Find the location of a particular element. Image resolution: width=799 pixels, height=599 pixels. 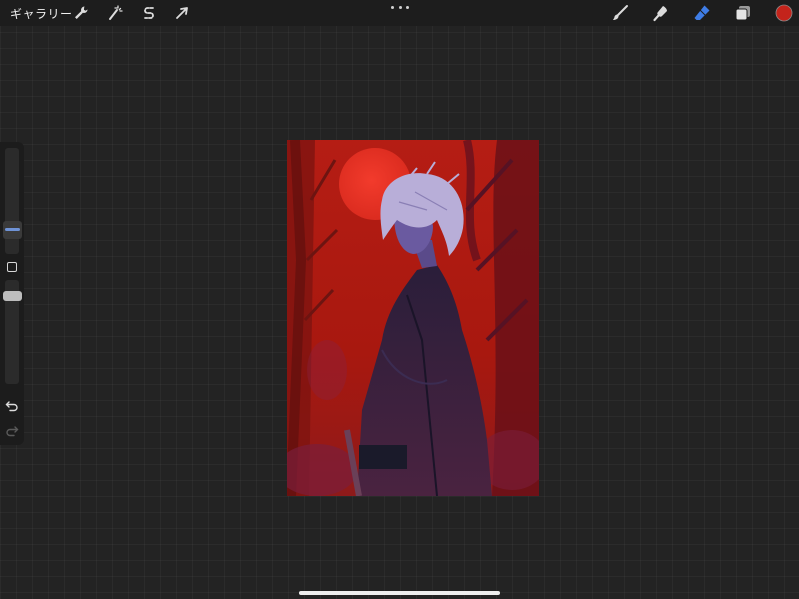

eraser-icon is located at coordinates (702, 13).